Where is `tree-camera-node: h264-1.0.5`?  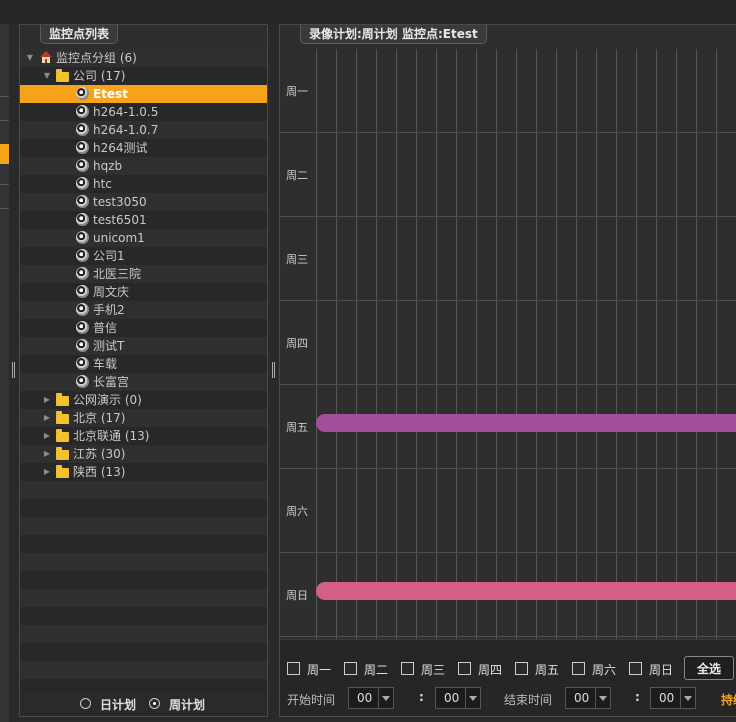
tree-camera-node: h264-1.0.5 is located at coordinates (143, 112).